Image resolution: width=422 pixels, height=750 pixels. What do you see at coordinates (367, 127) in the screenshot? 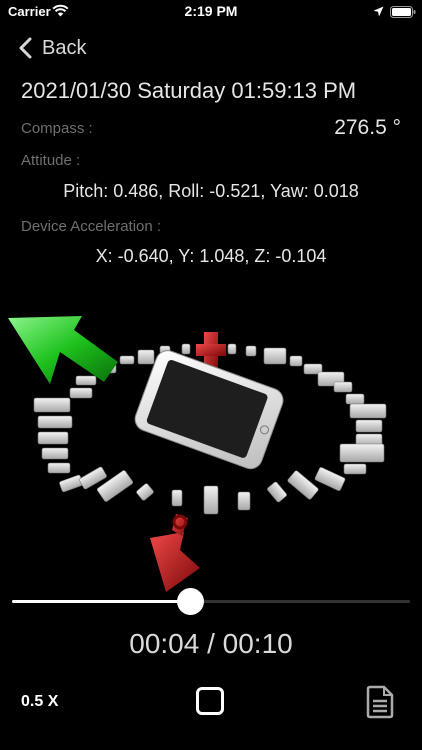
I see `compass-value: 276.5 °` at bounding box center [367, 127].